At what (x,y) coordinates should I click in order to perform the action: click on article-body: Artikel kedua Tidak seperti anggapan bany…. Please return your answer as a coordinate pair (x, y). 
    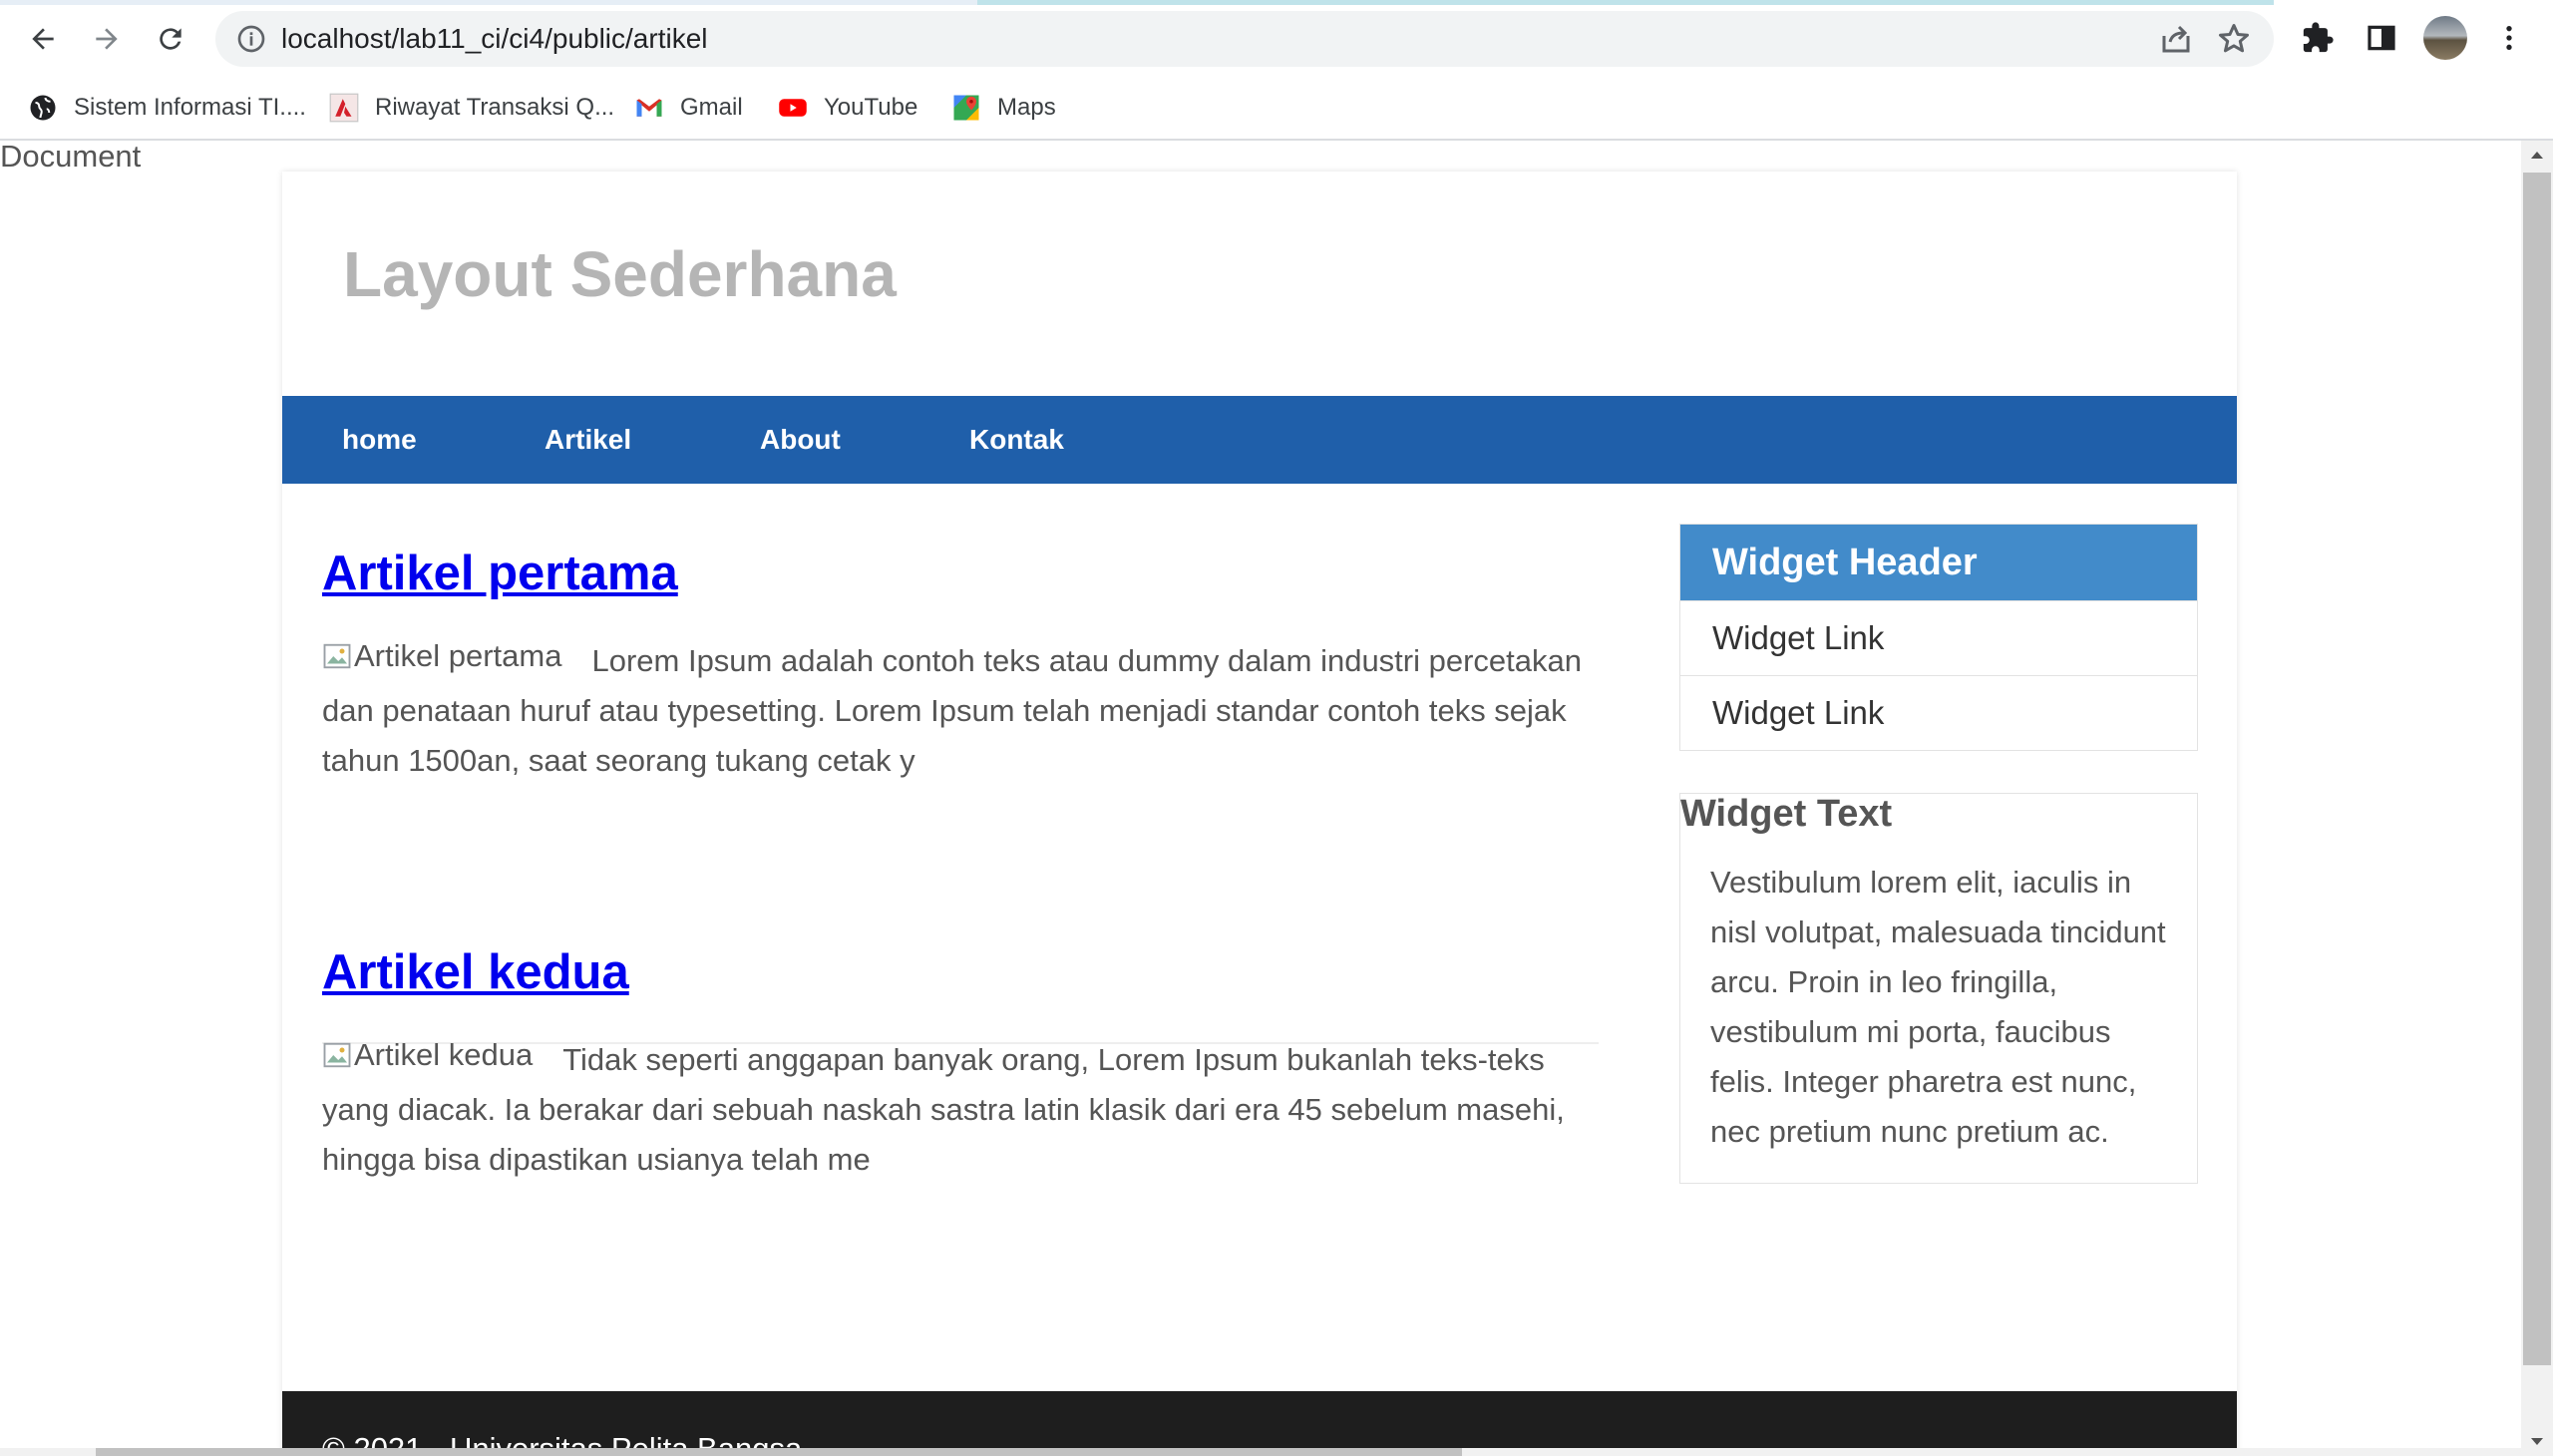
    Looking at the image, I should click on (961, 1107).